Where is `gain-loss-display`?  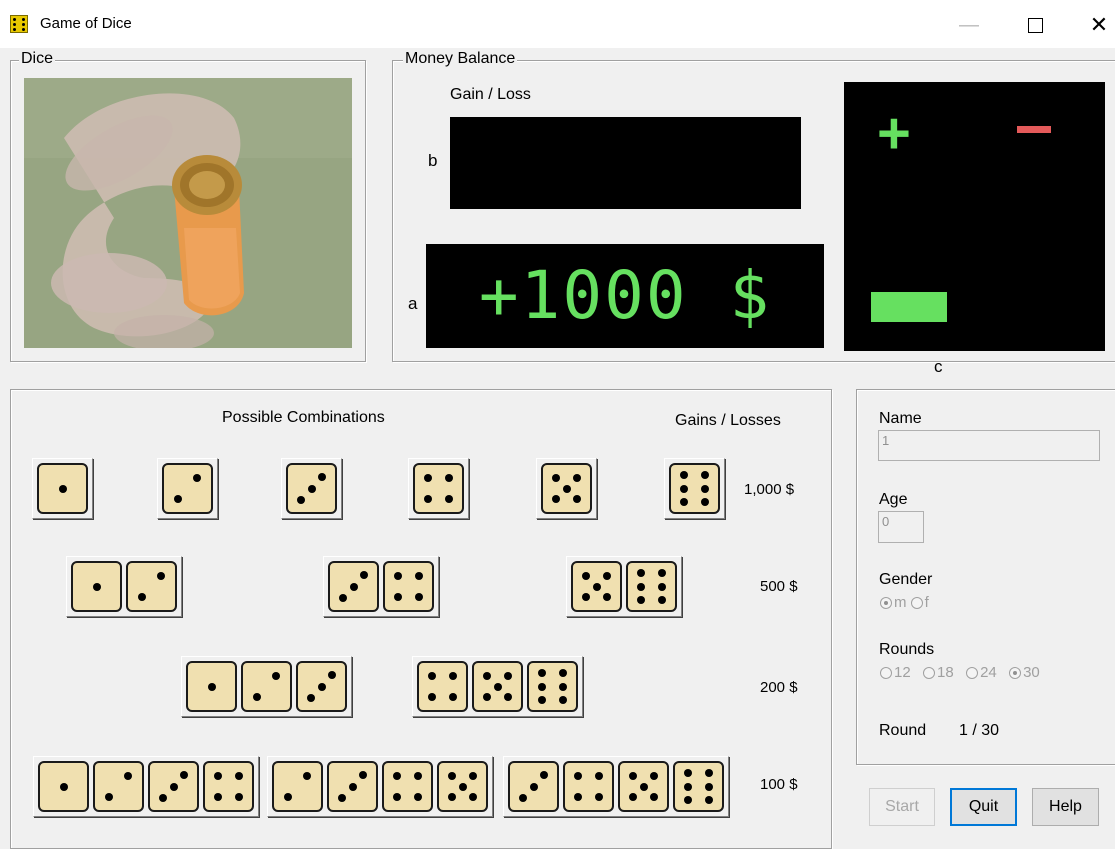
gain-loss-display is located at coordinates (625, 163).